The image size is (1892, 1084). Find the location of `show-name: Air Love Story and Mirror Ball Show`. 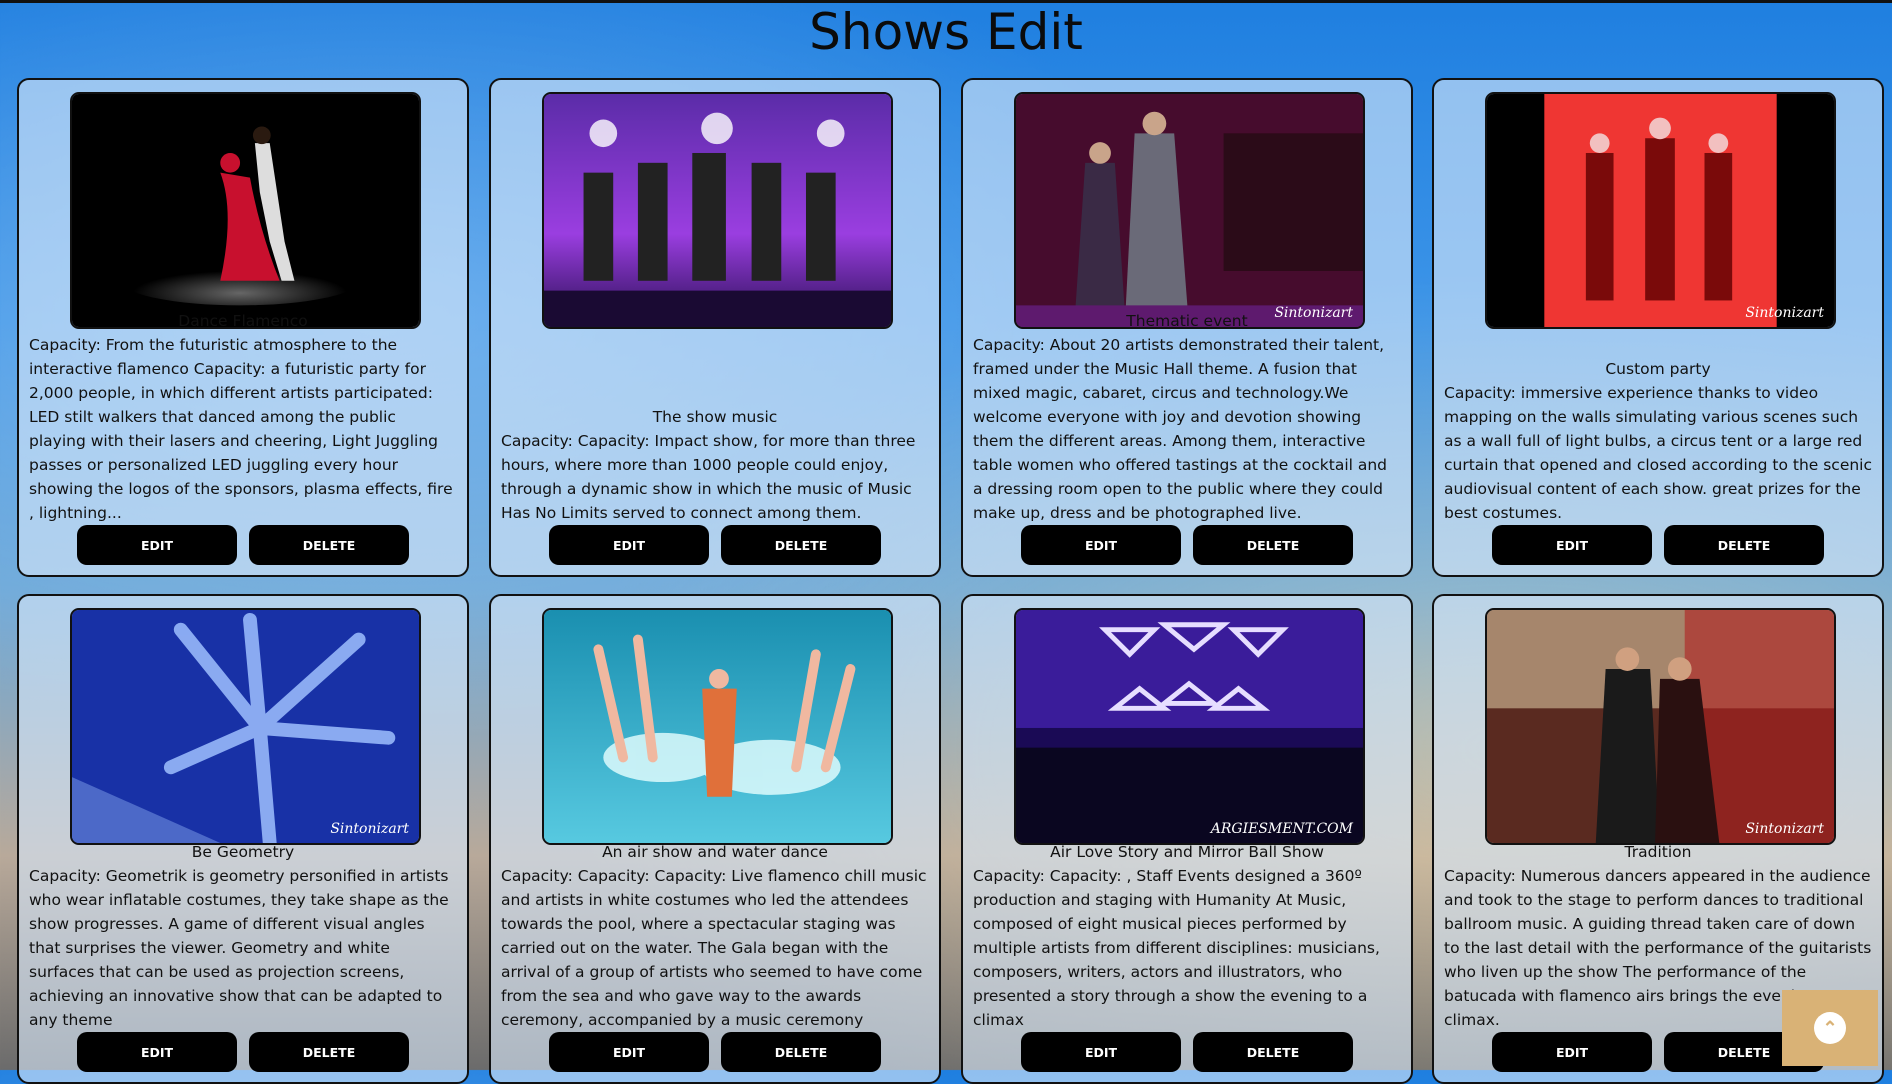

show-name: Air Love Story and Mirror Ball Show is located at coordinates (1187, 852).